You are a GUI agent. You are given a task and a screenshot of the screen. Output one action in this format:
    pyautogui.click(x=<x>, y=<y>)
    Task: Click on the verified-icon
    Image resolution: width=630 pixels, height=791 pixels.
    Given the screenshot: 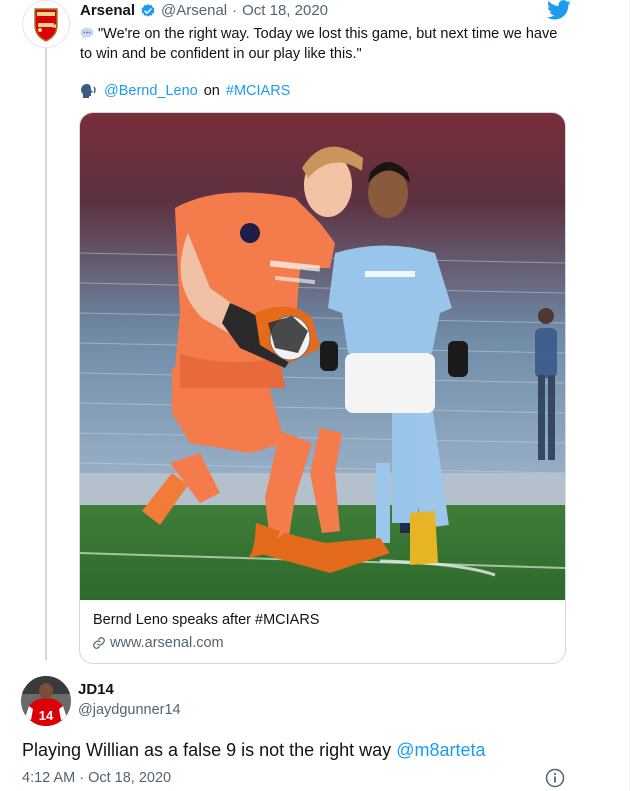 What is the action you would take?
    pyautogui.click(x=148, y=10)
    